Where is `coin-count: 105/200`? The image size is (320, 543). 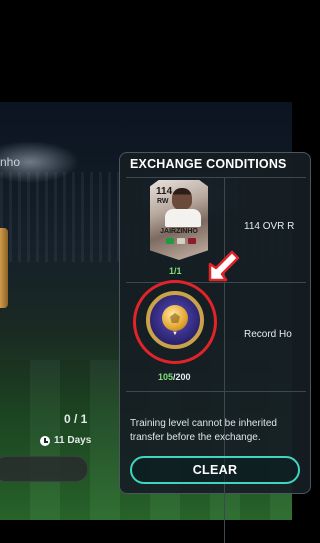 coin-count: 105/200 is located at coordinates (174, 377).